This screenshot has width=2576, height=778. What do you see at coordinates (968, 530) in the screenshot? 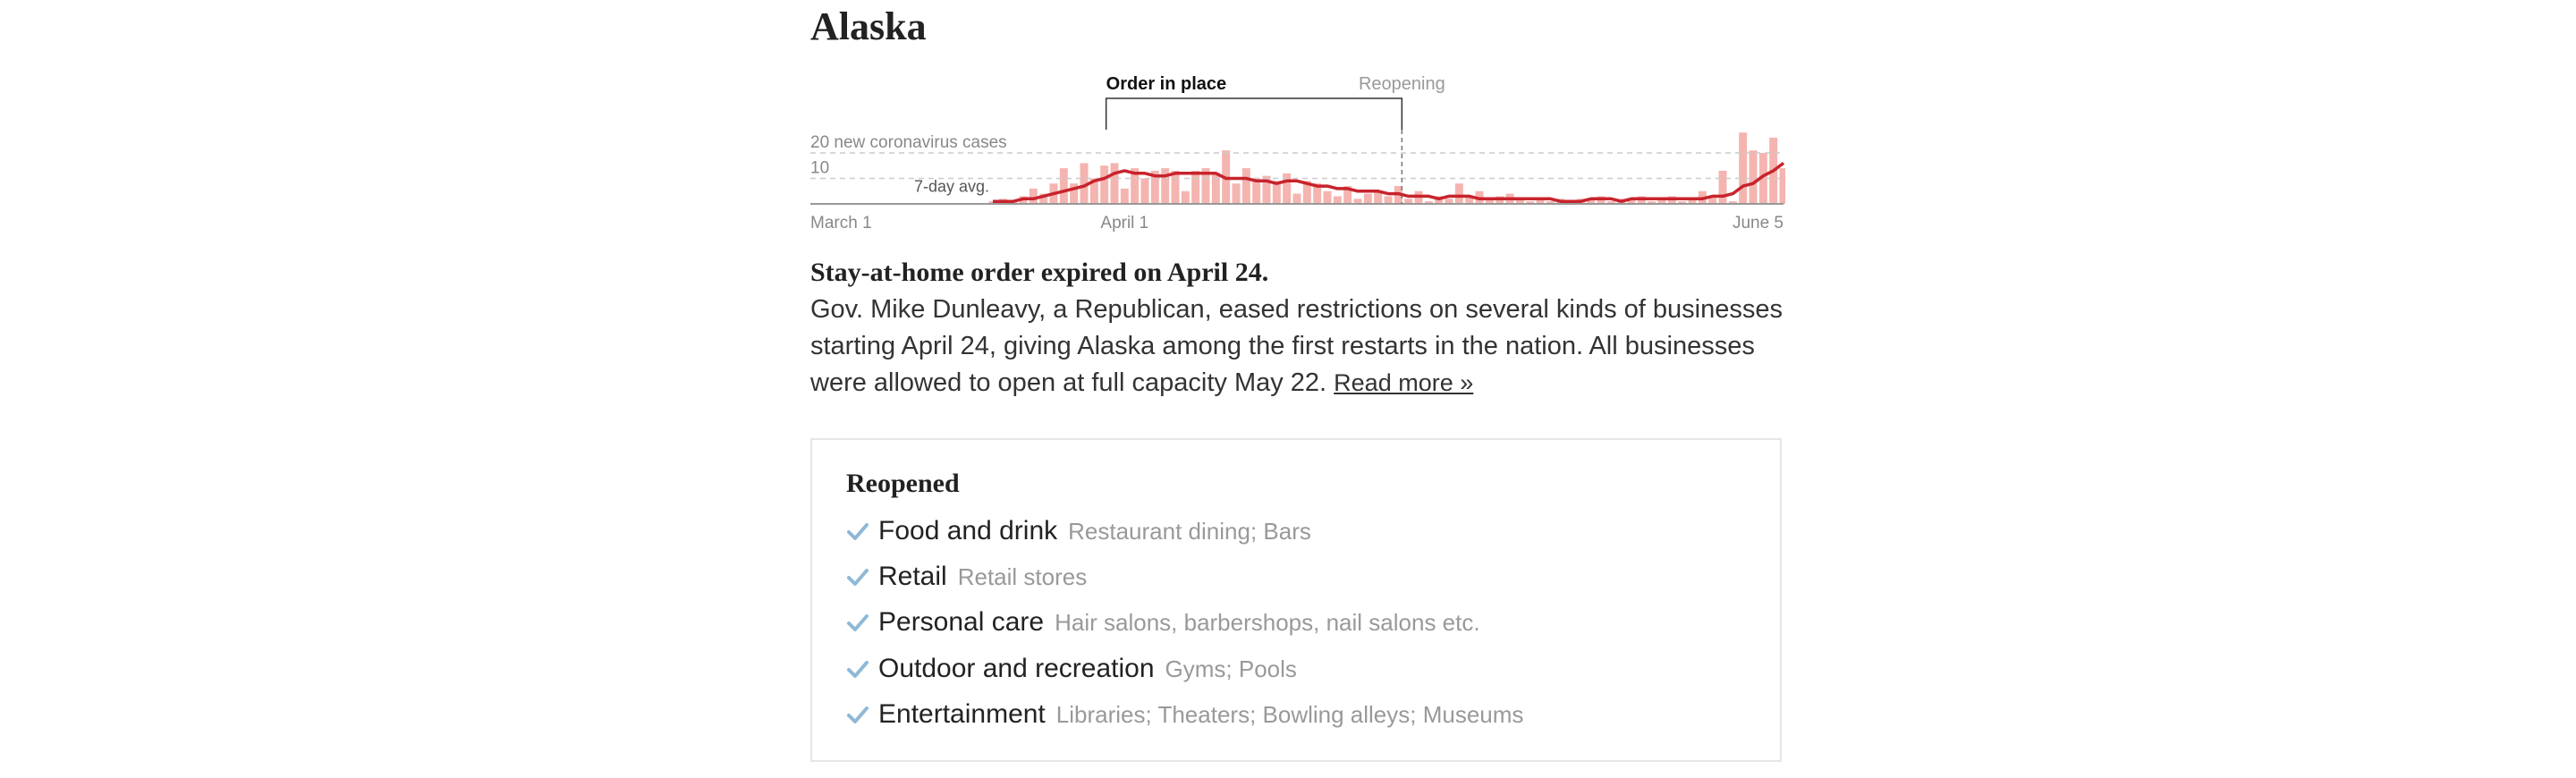
I see `category-name: Food and drink` at bounding box center [968, 530].